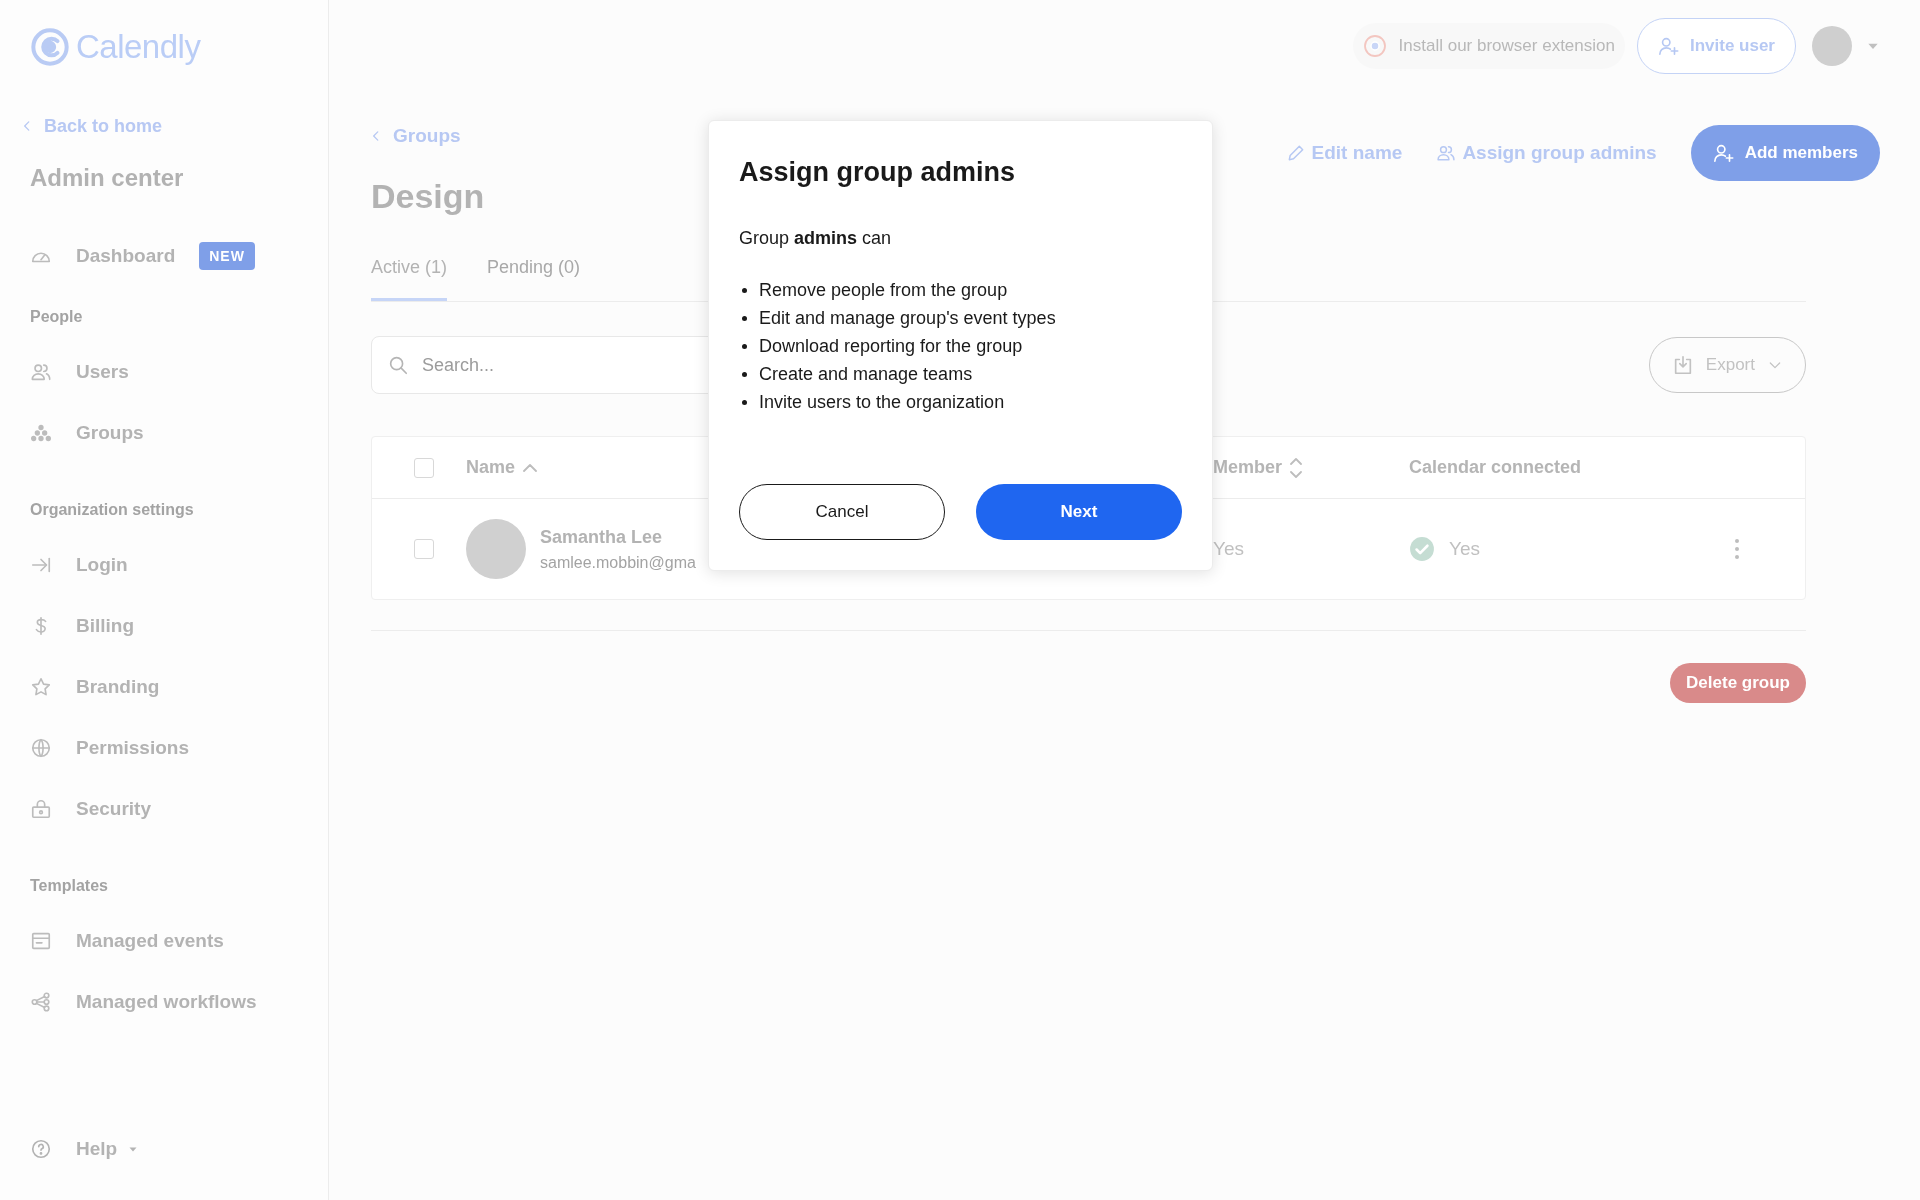 The width and height of the screenshot is (1920, 1200). I want to click on next-button: Next, so click(1079, 512).